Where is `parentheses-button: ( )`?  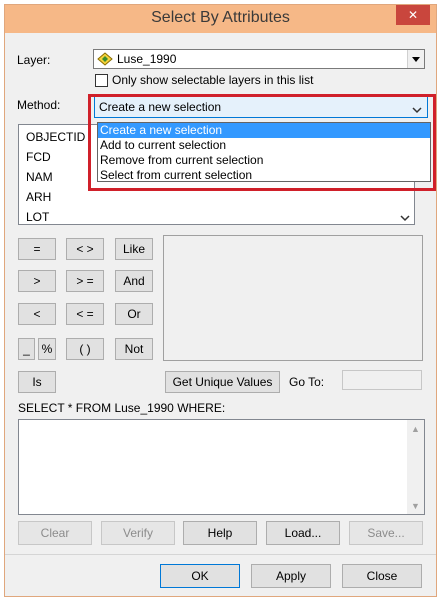 parentheses-button: ( ) is located at coordinates (85, 349).